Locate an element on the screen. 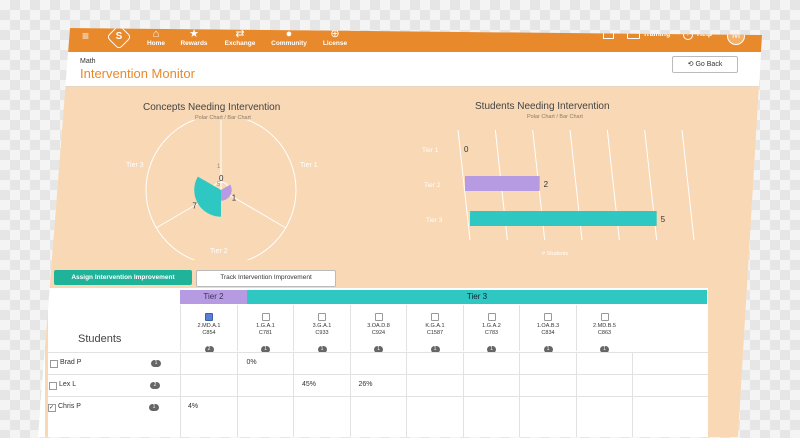 This screenshot has height=438, width=800. standard-column-header: 3.G.A.1 C933 1 is located at coordinates (321, 329).